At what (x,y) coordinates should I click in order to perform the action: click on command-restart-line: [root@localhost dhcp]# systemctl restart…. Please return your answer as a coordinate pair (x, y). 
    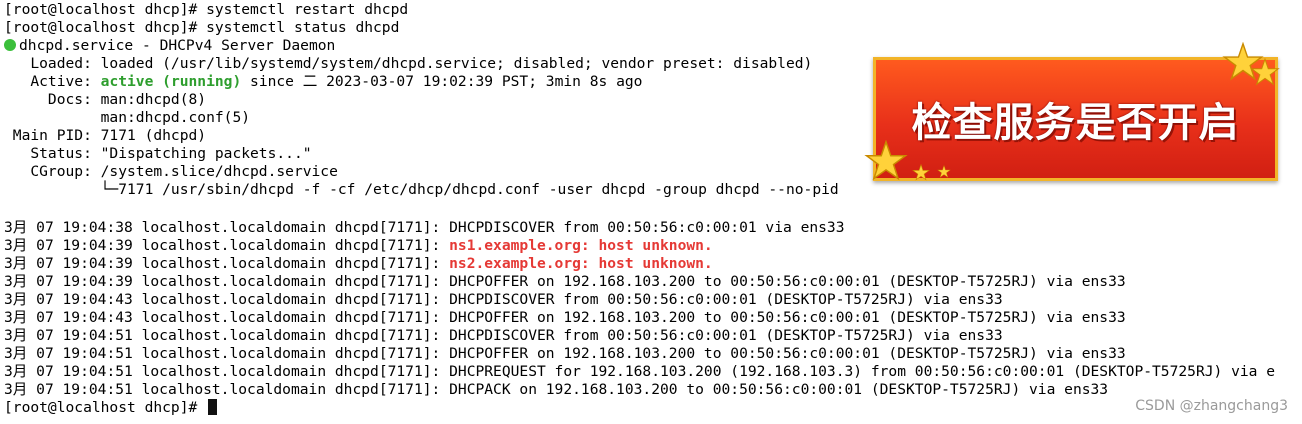
    Looking at the image, I should click on (206, 9).